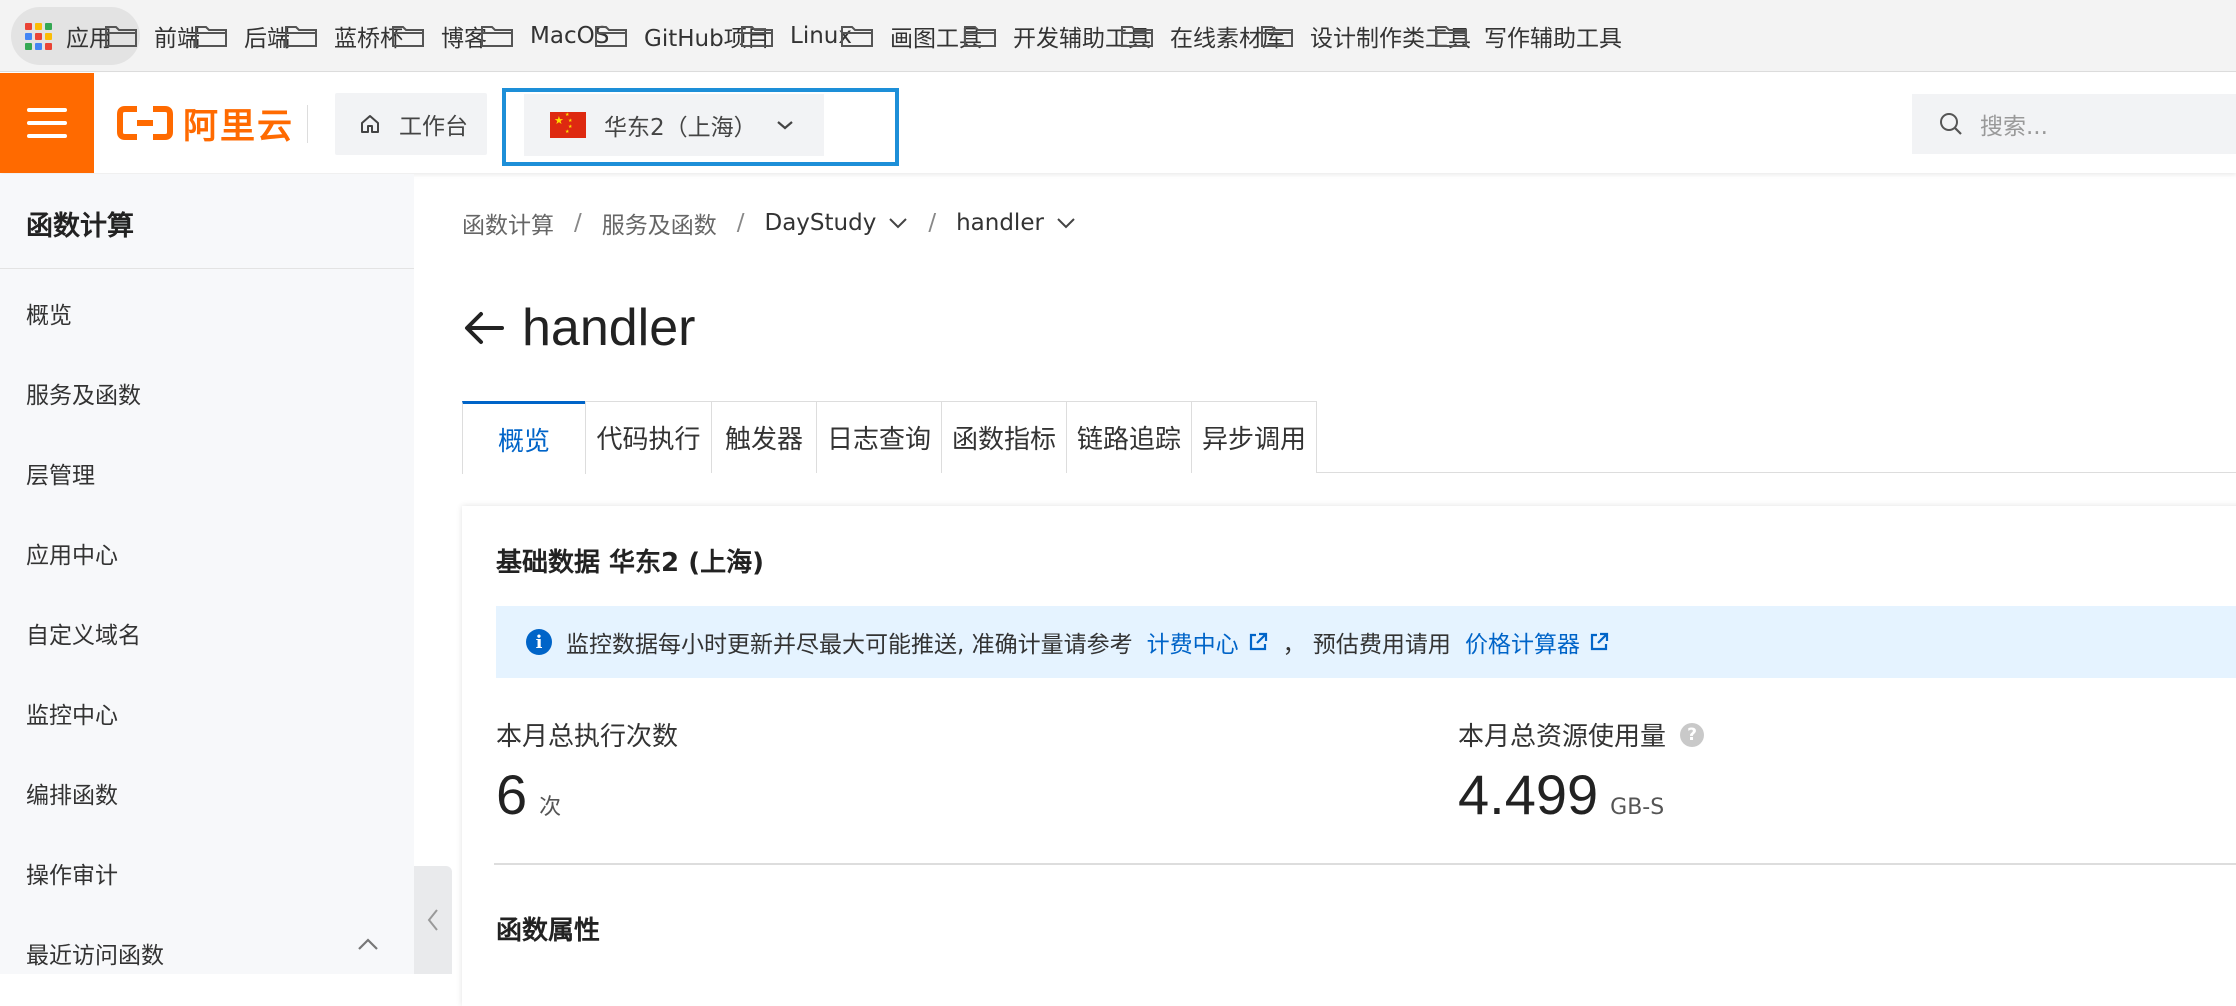 The width and height of the screenshot is (2236, 1006). Describe the element at coordinates (152, 35) in the screenshot. I see `bookmark-folder-frontend: 前端` at that location.